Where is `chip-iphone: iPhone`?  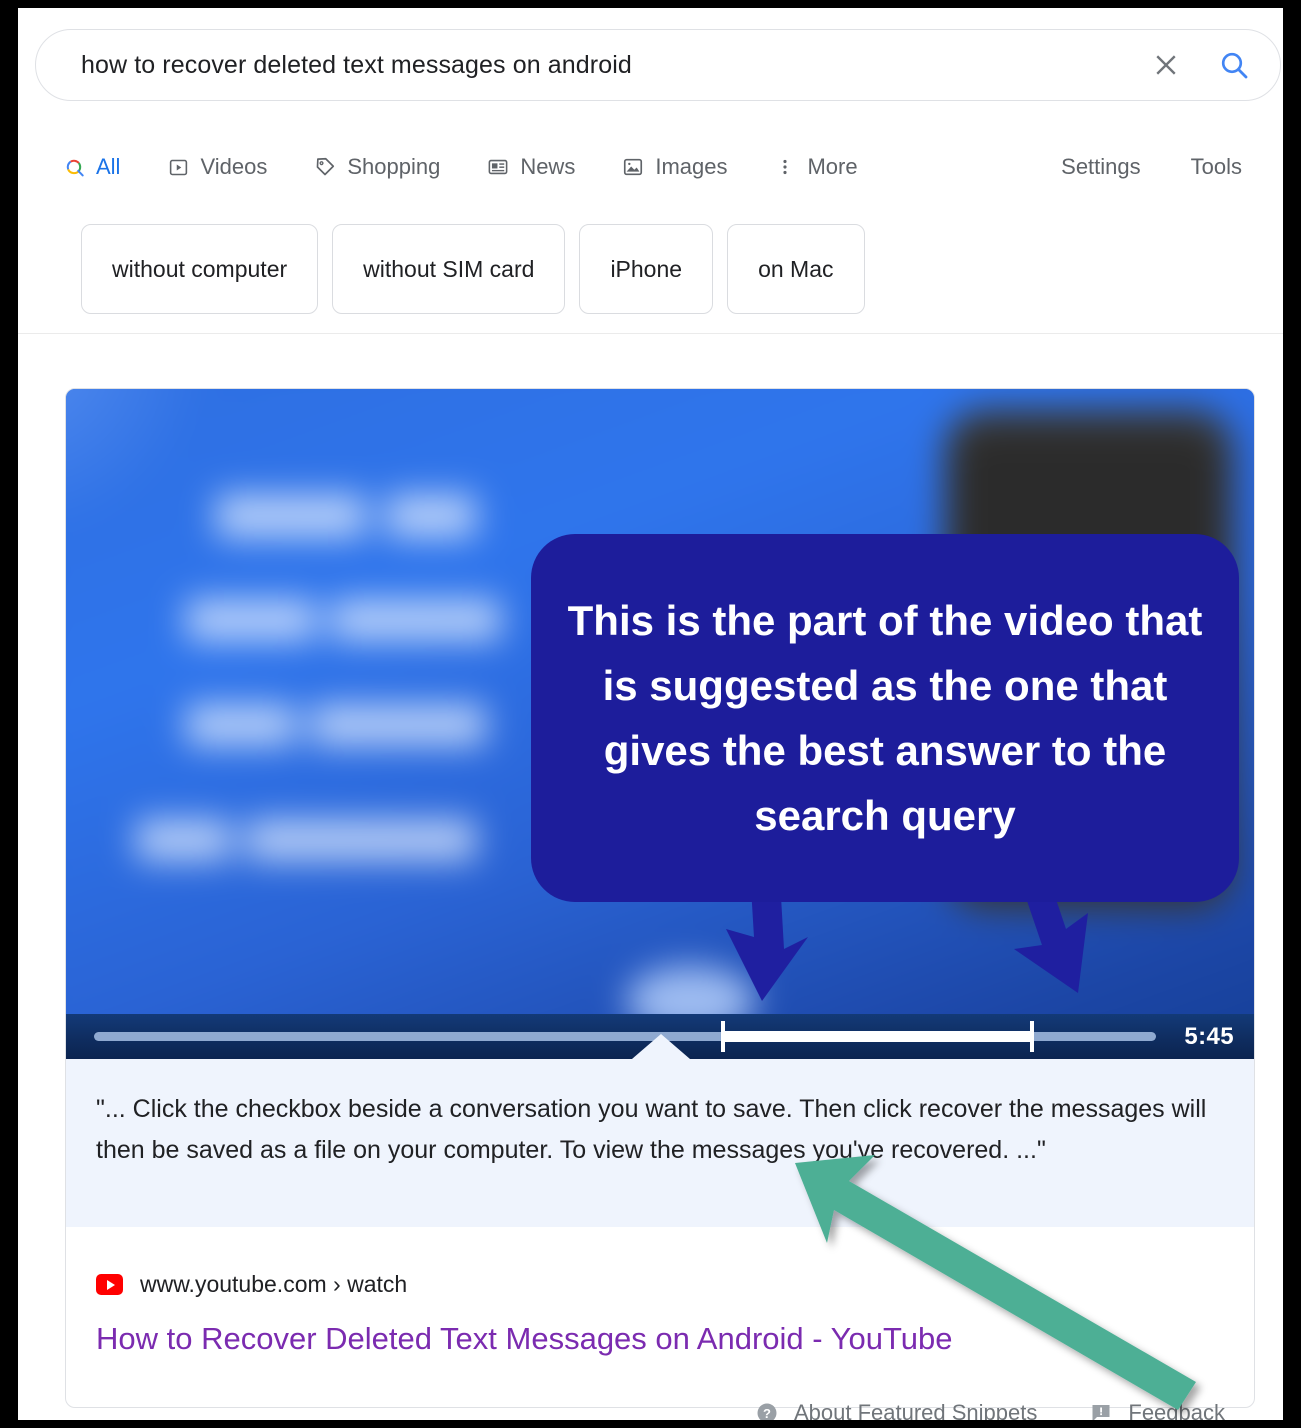
chip-iphone: iPhone is located at coordinates (646, 269).